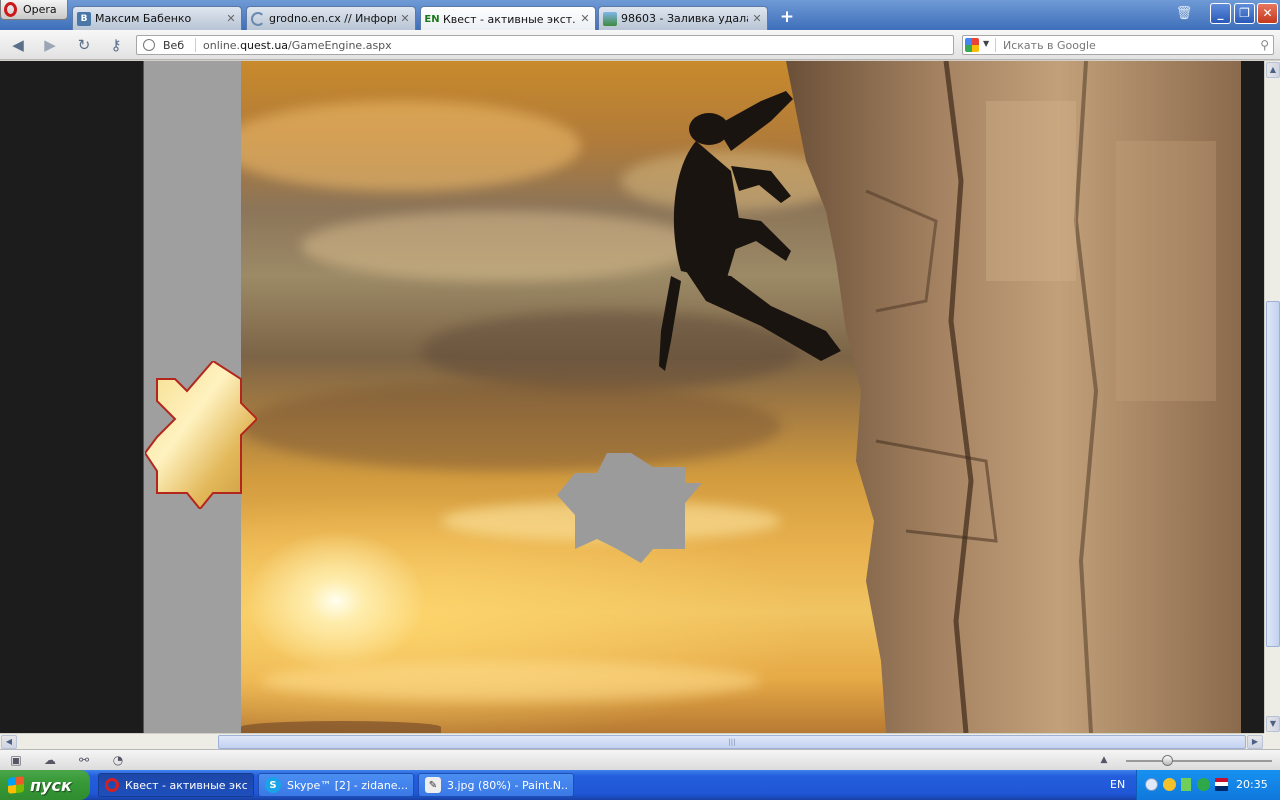  Describe the element at coordinates (629, 508) in the screenshot. I see `puzzle-slot-empty` at that location.